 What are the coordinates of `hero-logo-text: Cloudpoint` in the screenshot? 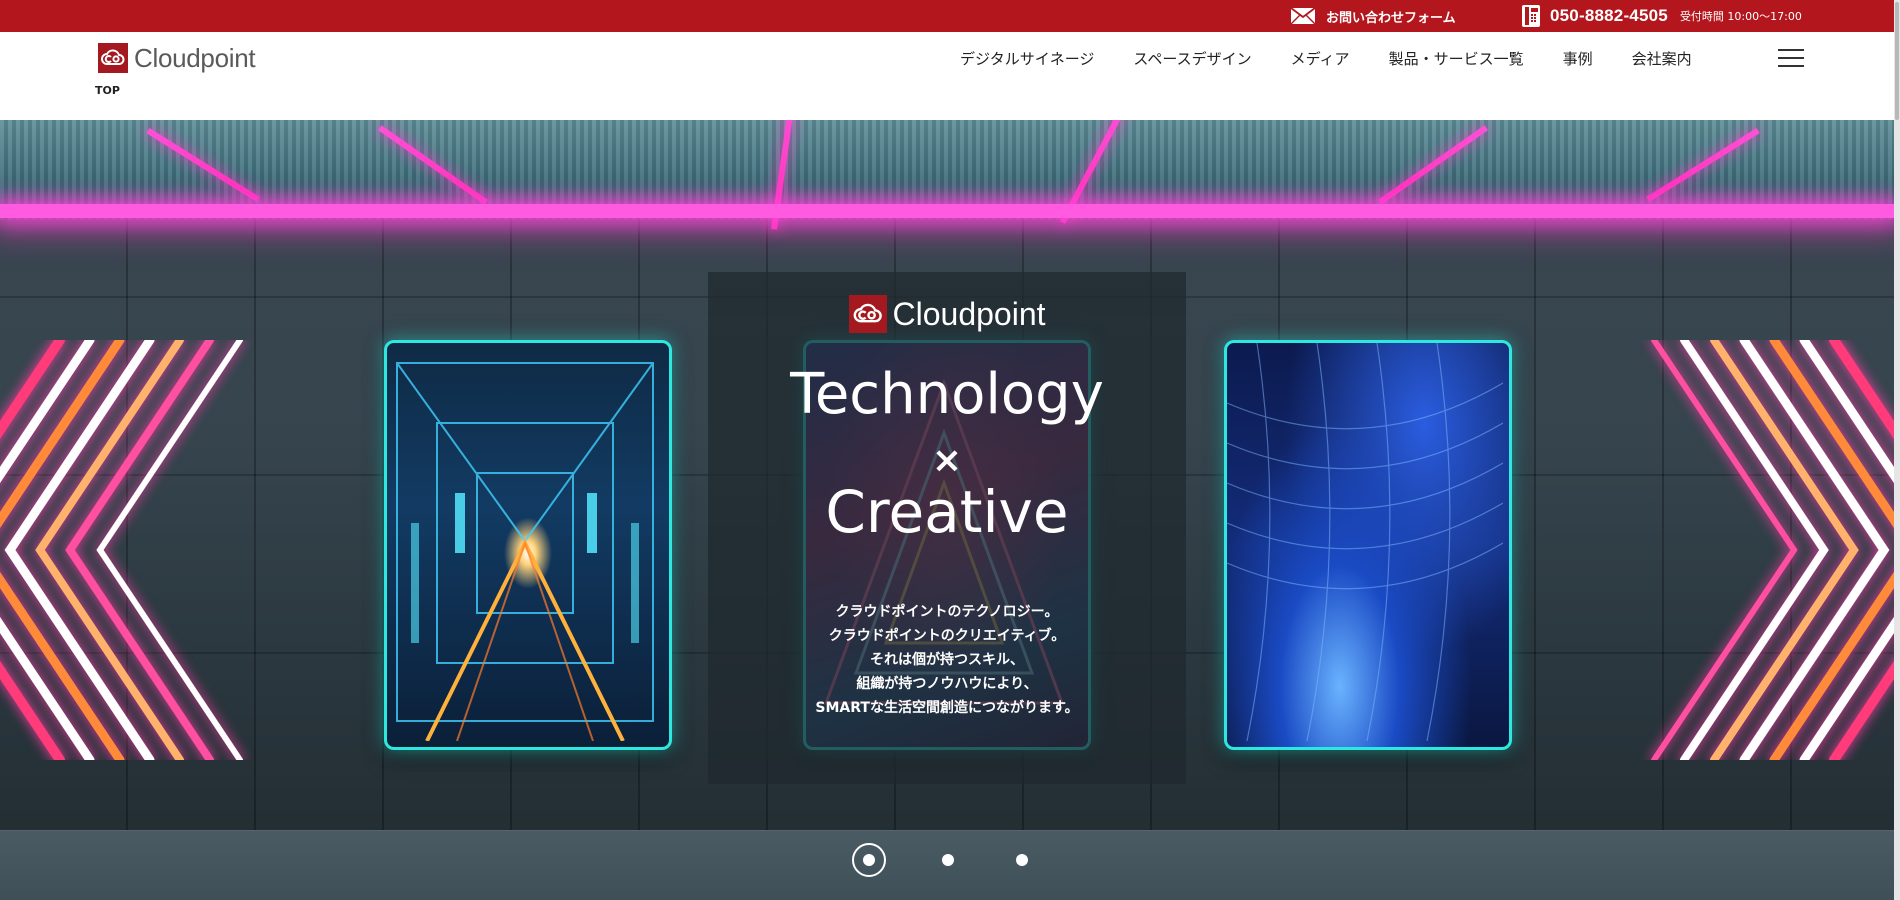 It's located at (969, 313).